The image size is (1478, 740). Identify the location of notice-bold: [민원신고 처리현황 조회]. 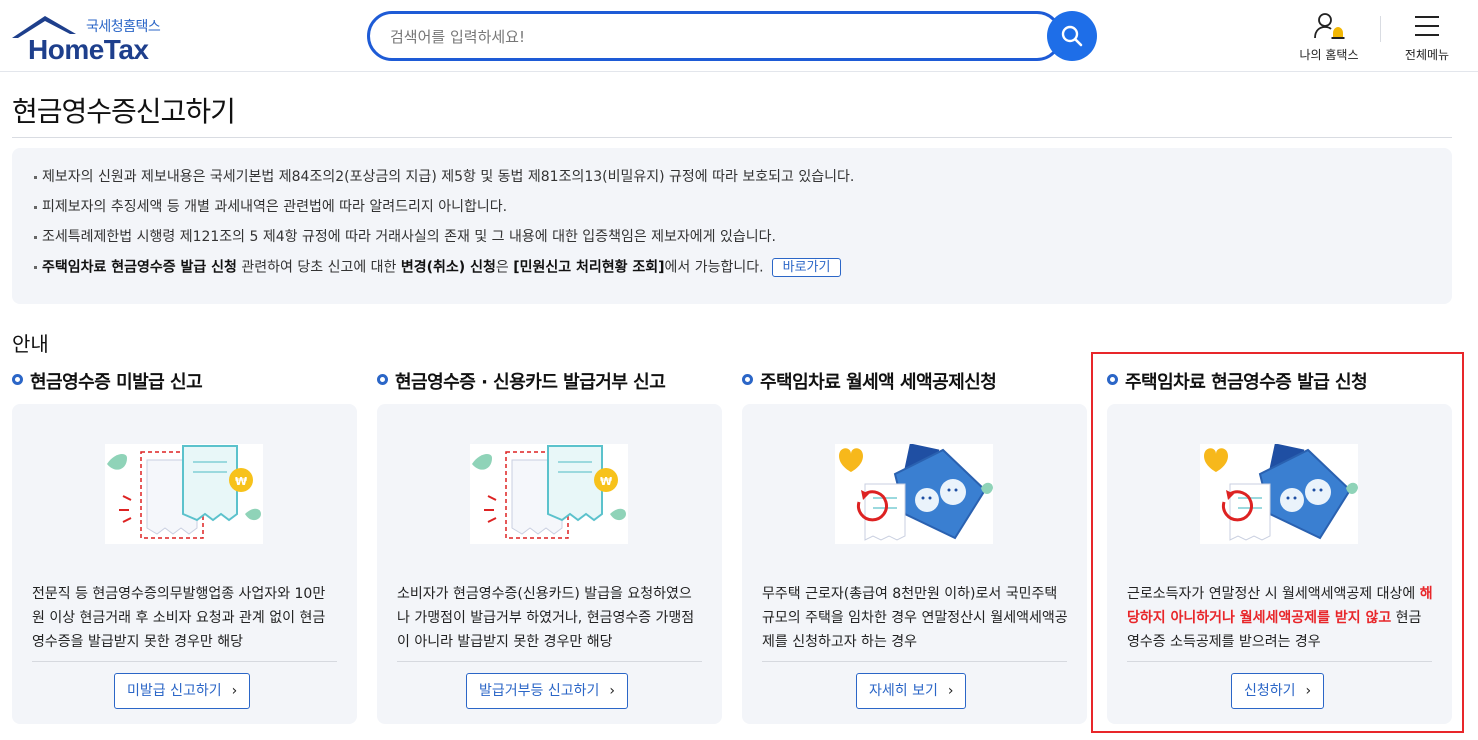
(589, 267).